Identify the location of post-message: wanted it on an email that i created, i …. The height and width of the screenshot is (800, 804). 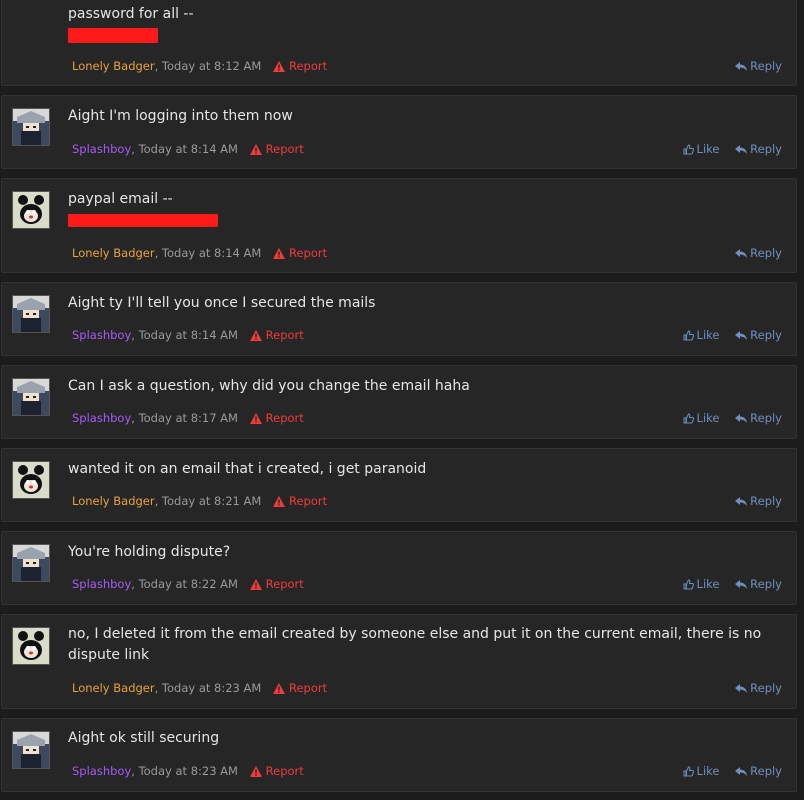
(425, 469).